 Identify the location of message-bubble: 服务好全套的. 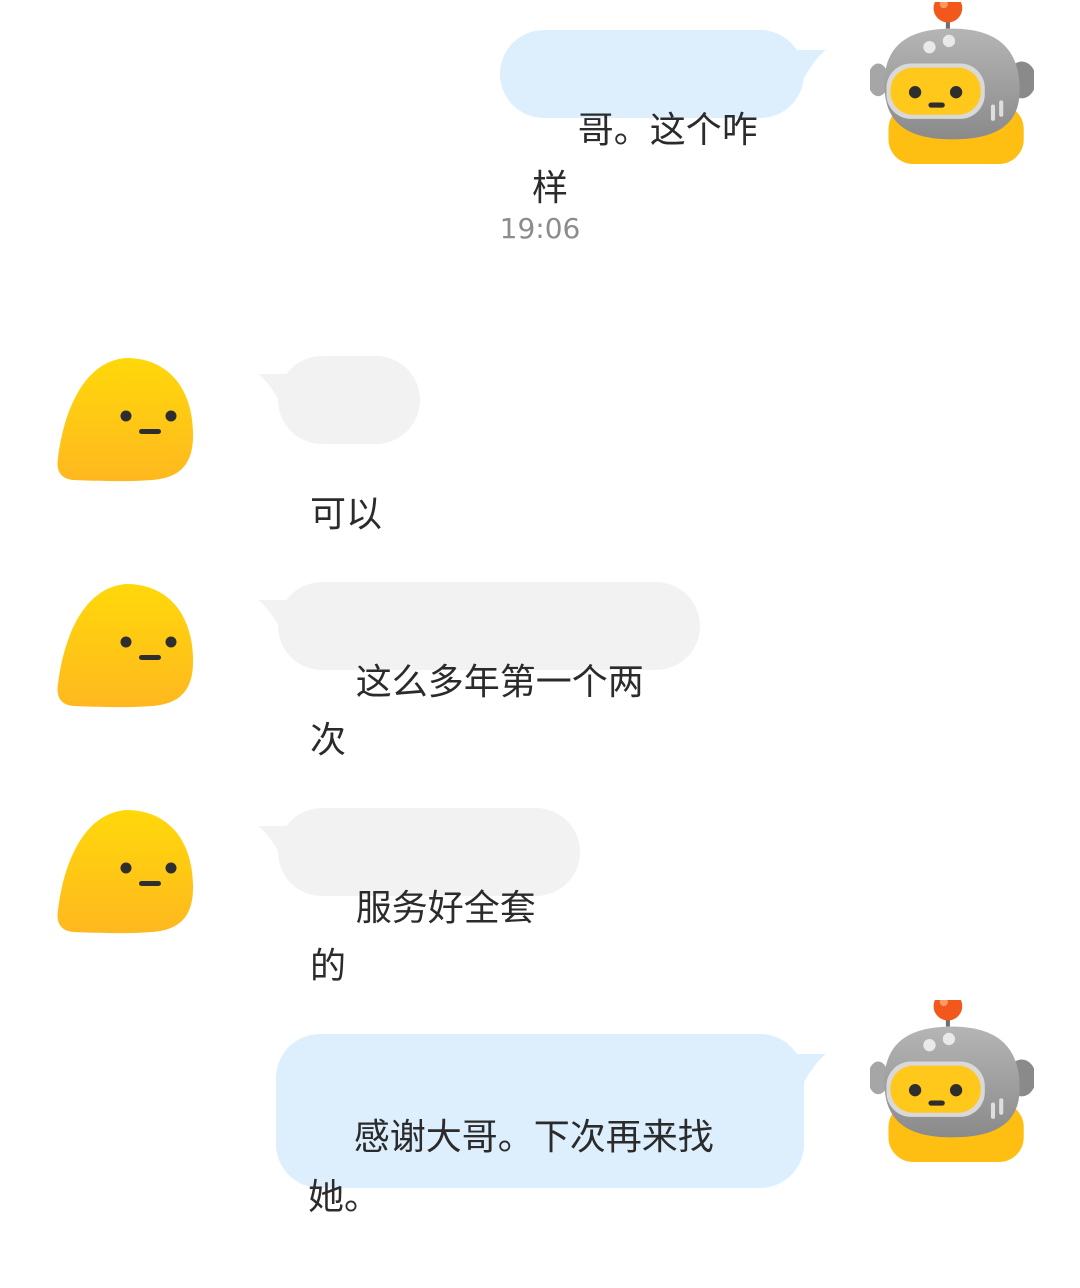
(429, 897).